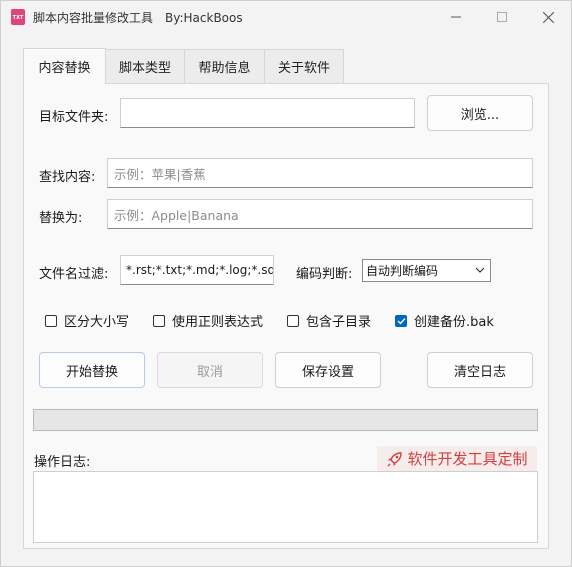  I want to click on option-label: 使用正则表达式, so click(218, 322).